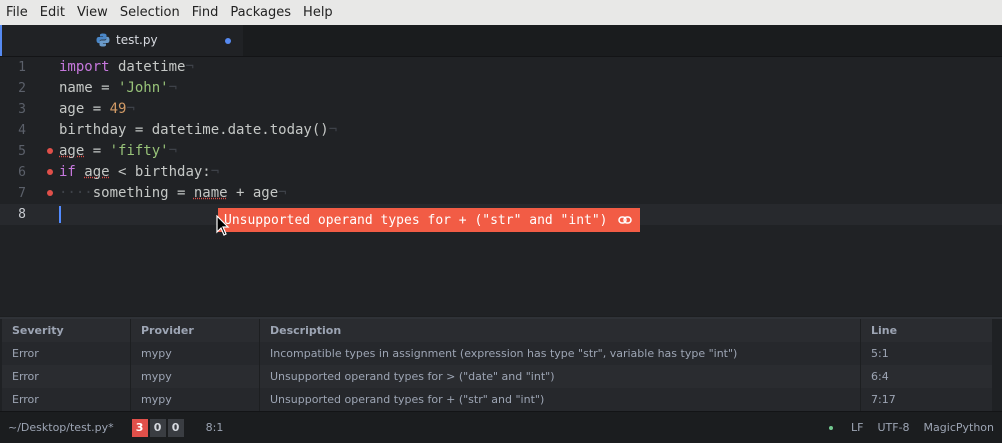 This screenshot has width=1002, height=443. I want to click on link-icon, so click(624, 220).